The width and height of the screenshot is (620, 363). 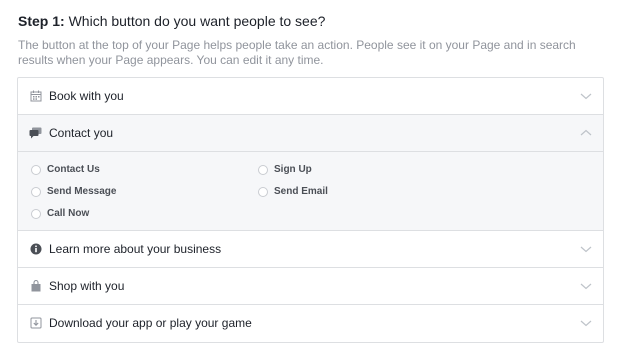 What do you see at coordinates (293, 169) in the screenshot?
I see `option-label: Sign Up` at bounding box center [293, 169].